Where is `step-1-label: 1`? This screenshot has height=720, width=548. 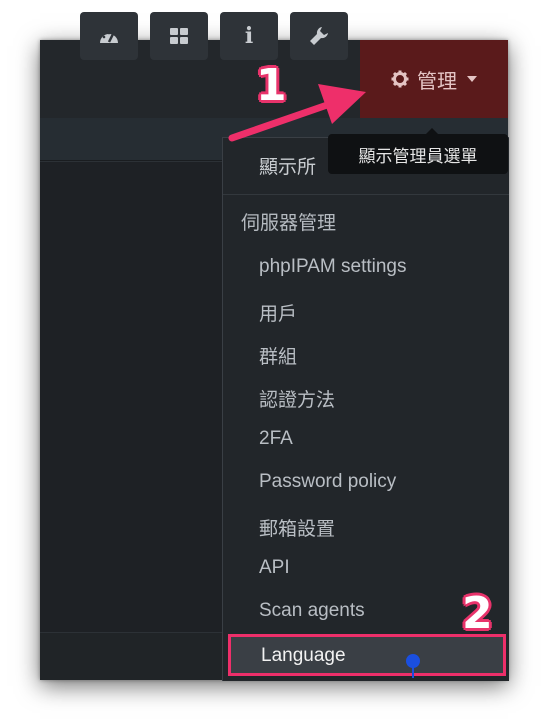 step-1-label: 1 is located at coordinates (271, 85).